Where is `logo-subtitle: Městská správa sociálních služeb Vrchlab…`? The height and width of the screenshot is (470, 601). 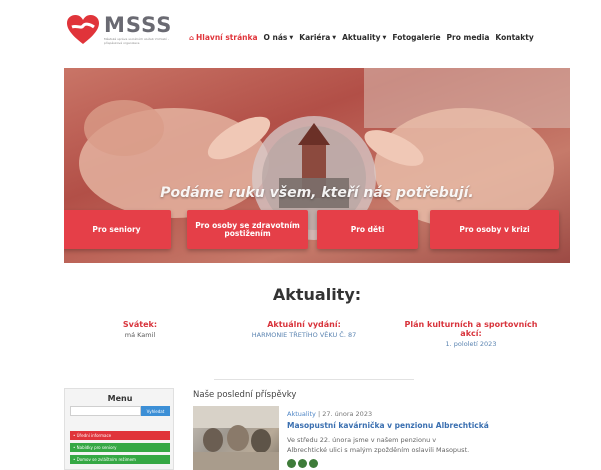
logo-subtitle: Městská správa sociálních služeb Vrchlab… is located at coordinates (136, 41).